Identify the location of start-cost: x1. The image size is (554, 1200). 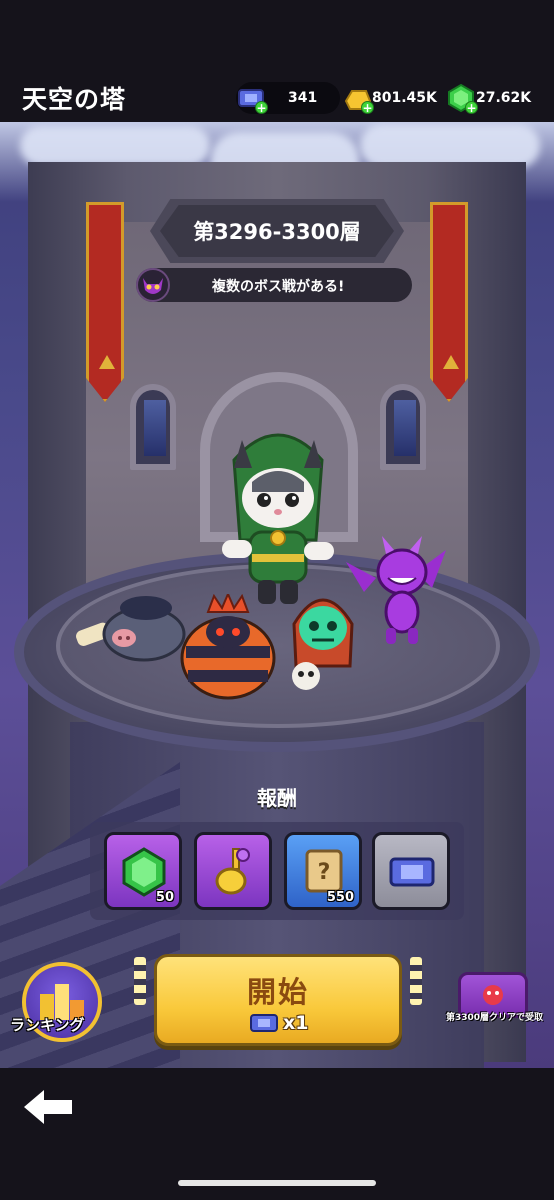
(278, 1023).